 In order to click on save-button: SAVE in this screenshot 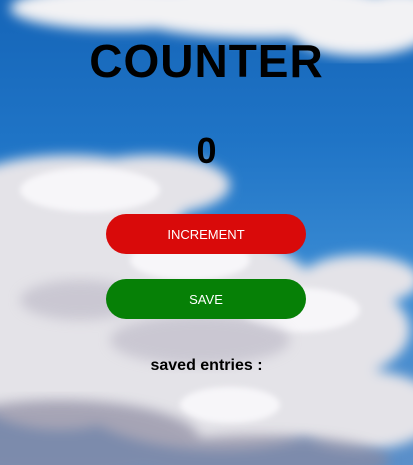, I will do `click(206, 299)`.